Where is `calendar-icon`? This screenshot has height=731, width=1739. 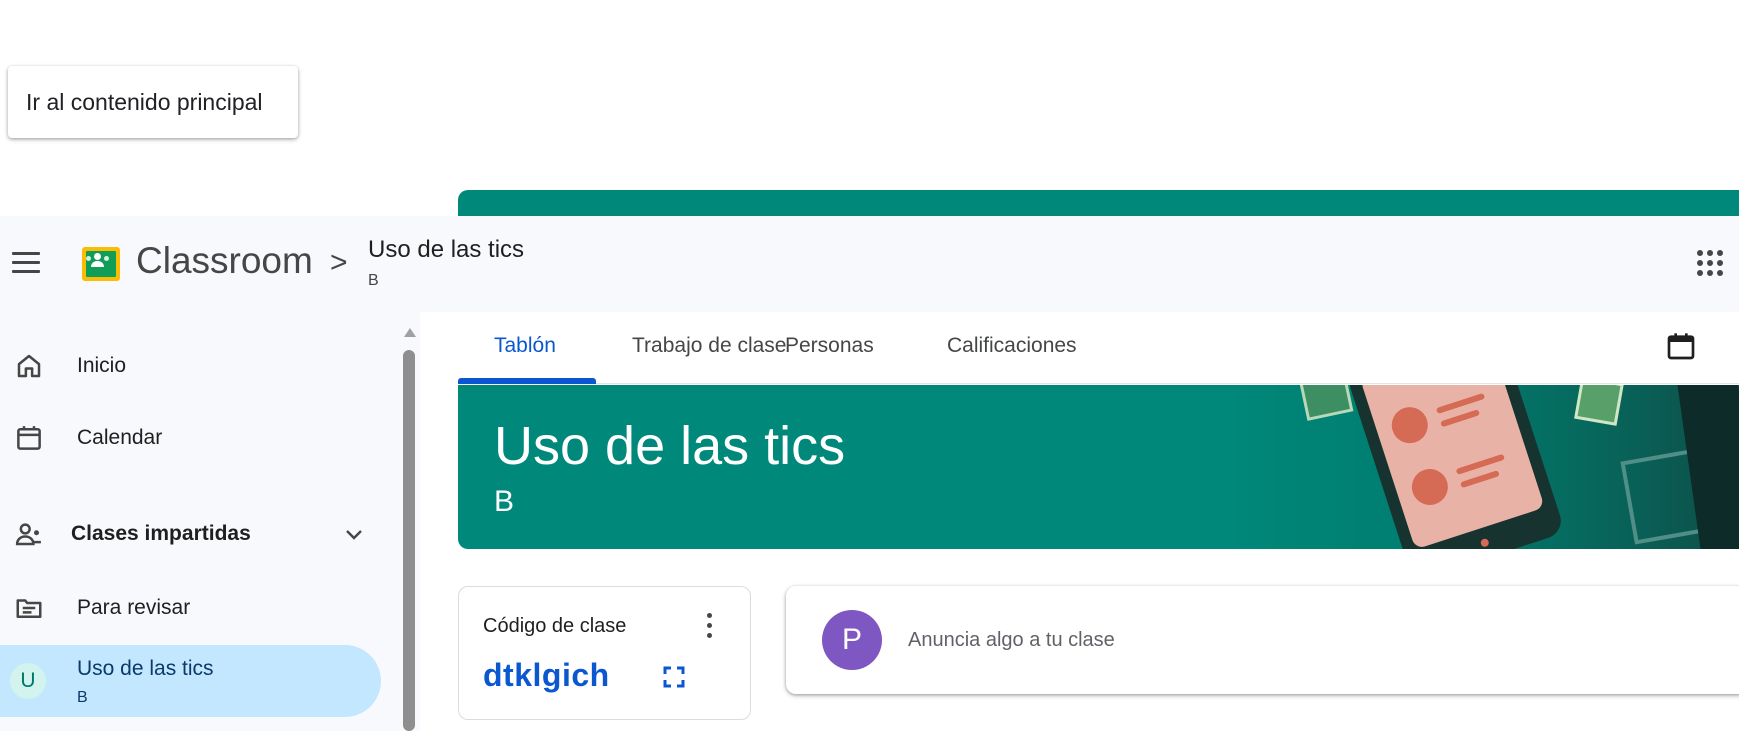
calendar-icon is located at coordinates (29, 438).